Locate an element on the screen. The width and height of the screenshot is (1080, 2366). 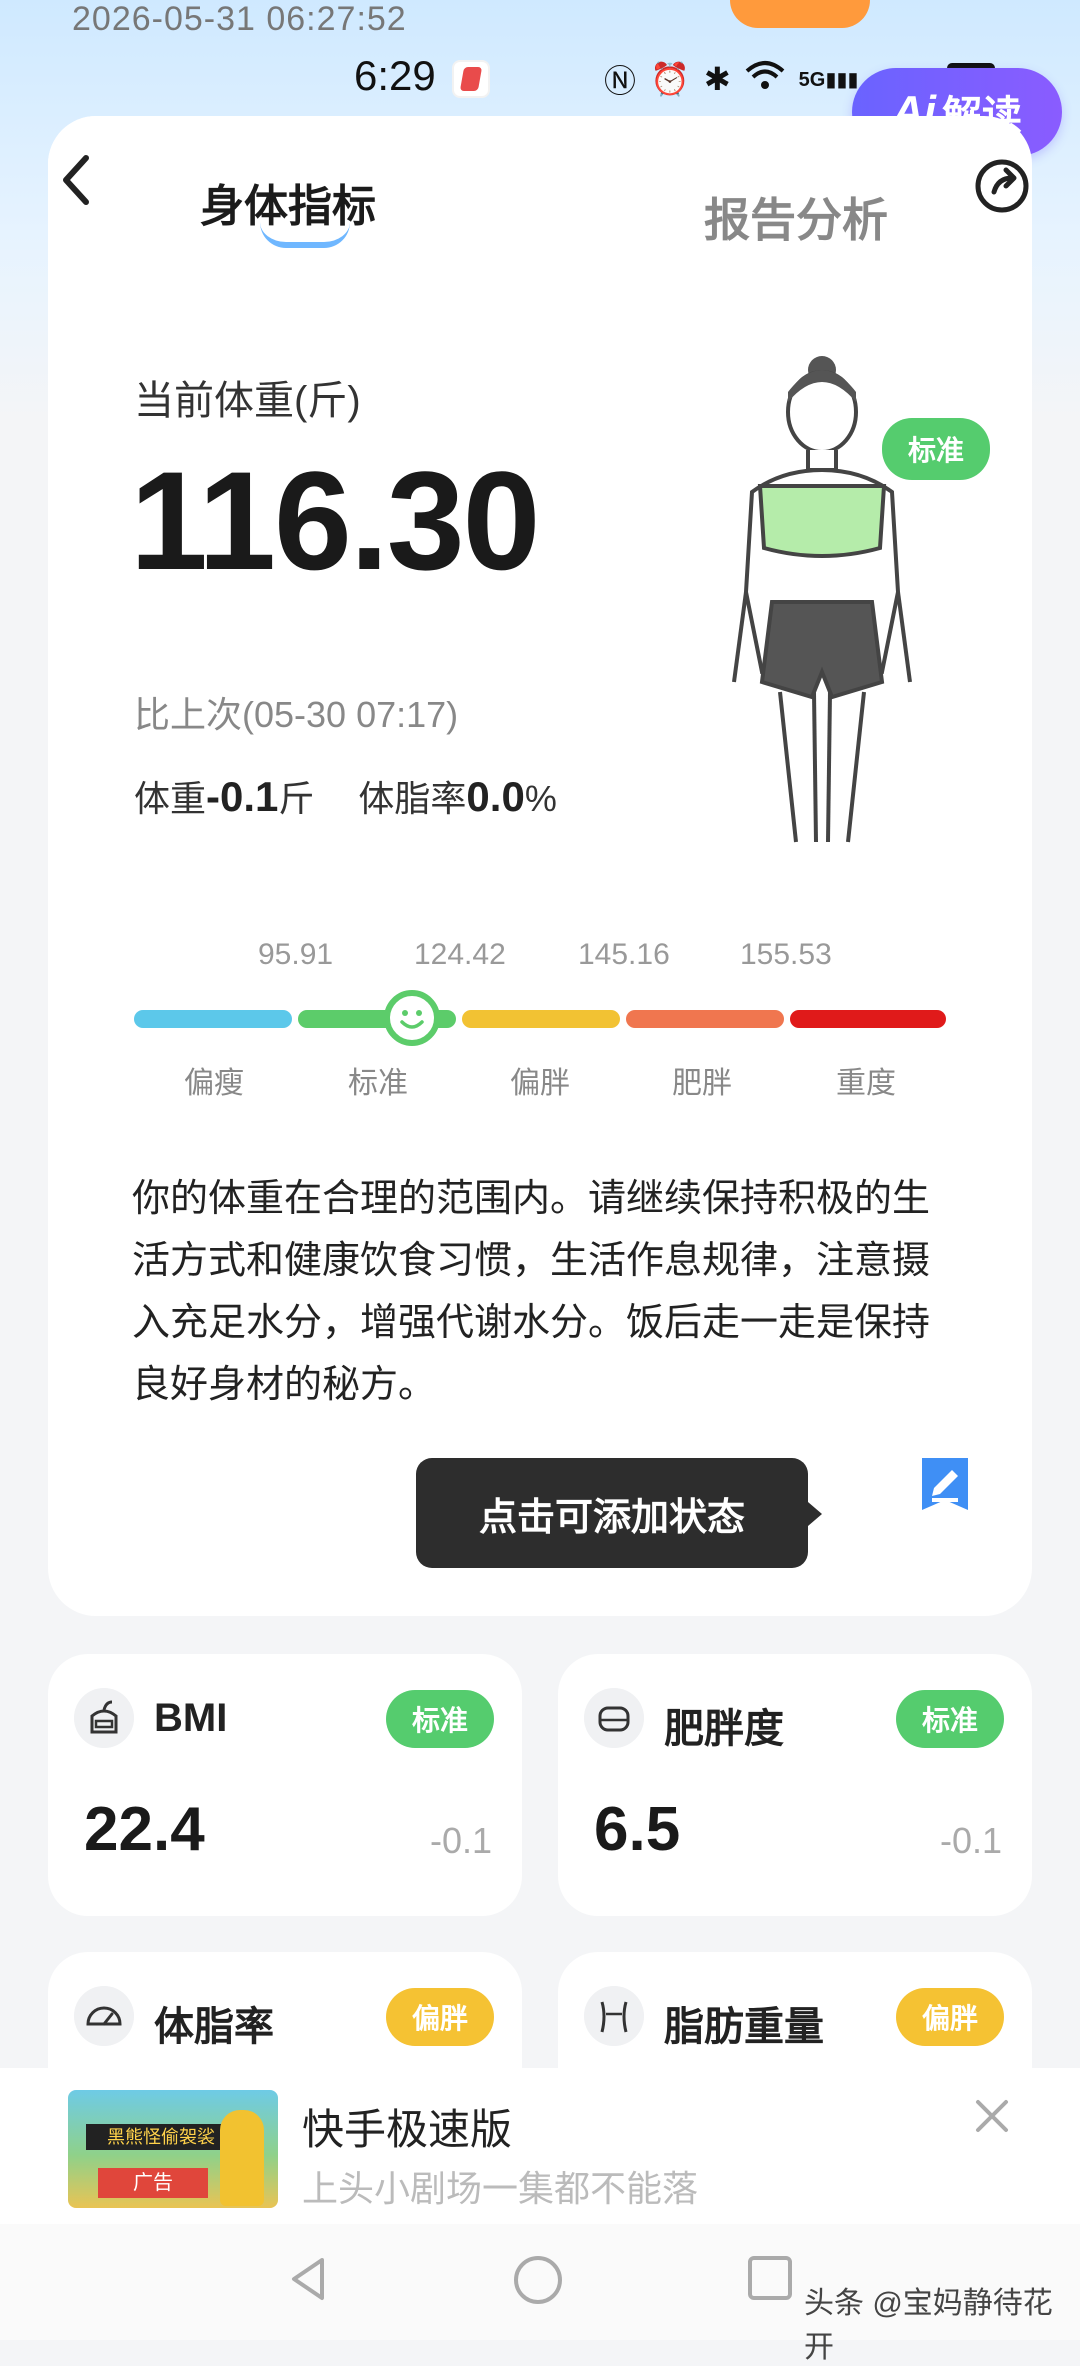
back-arrow-icon is located at coordinates (76, 180).